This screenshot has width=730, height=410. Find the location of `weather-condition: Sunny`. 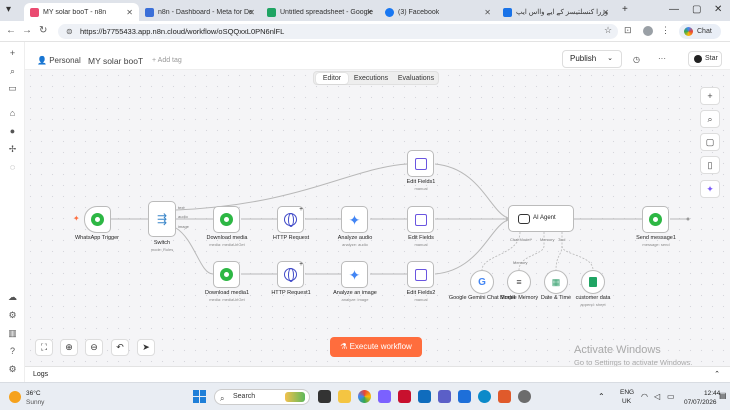

weather-condition: Sunny is located at coordinates (35, 402).